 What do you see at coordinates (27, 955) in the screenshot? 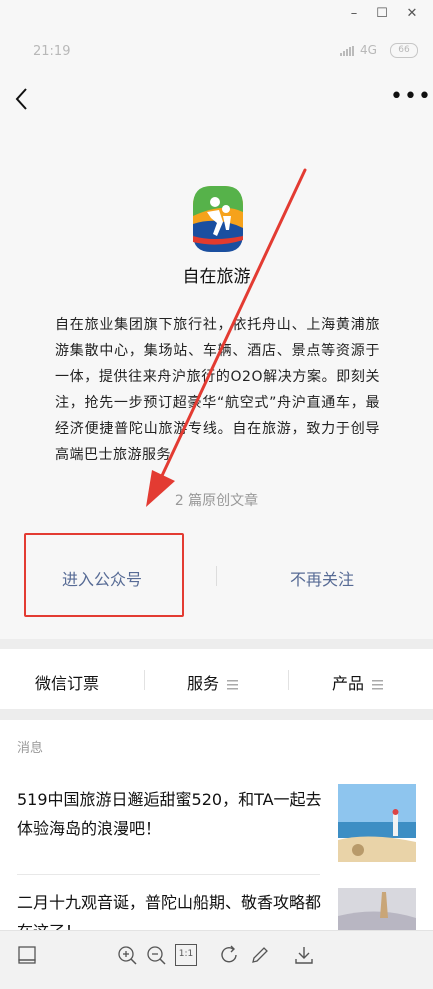
I see `layout-icon` at bounding box center [27, 955].